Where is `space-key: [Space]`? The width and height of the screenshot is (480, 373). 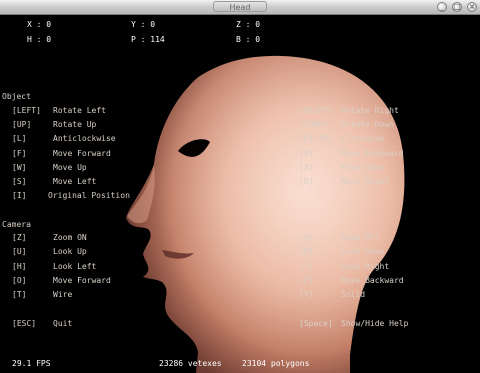
space-key: [Space] is located at coordinates (316, 323).